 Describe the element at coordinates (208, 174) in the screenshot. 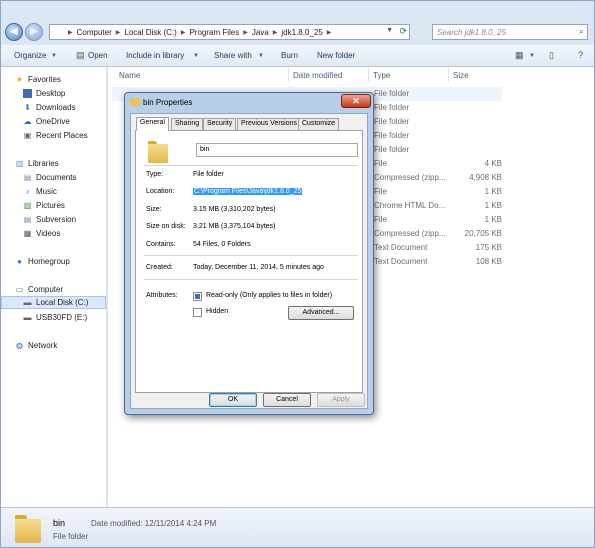

I see `type-value: File folder` at that location.